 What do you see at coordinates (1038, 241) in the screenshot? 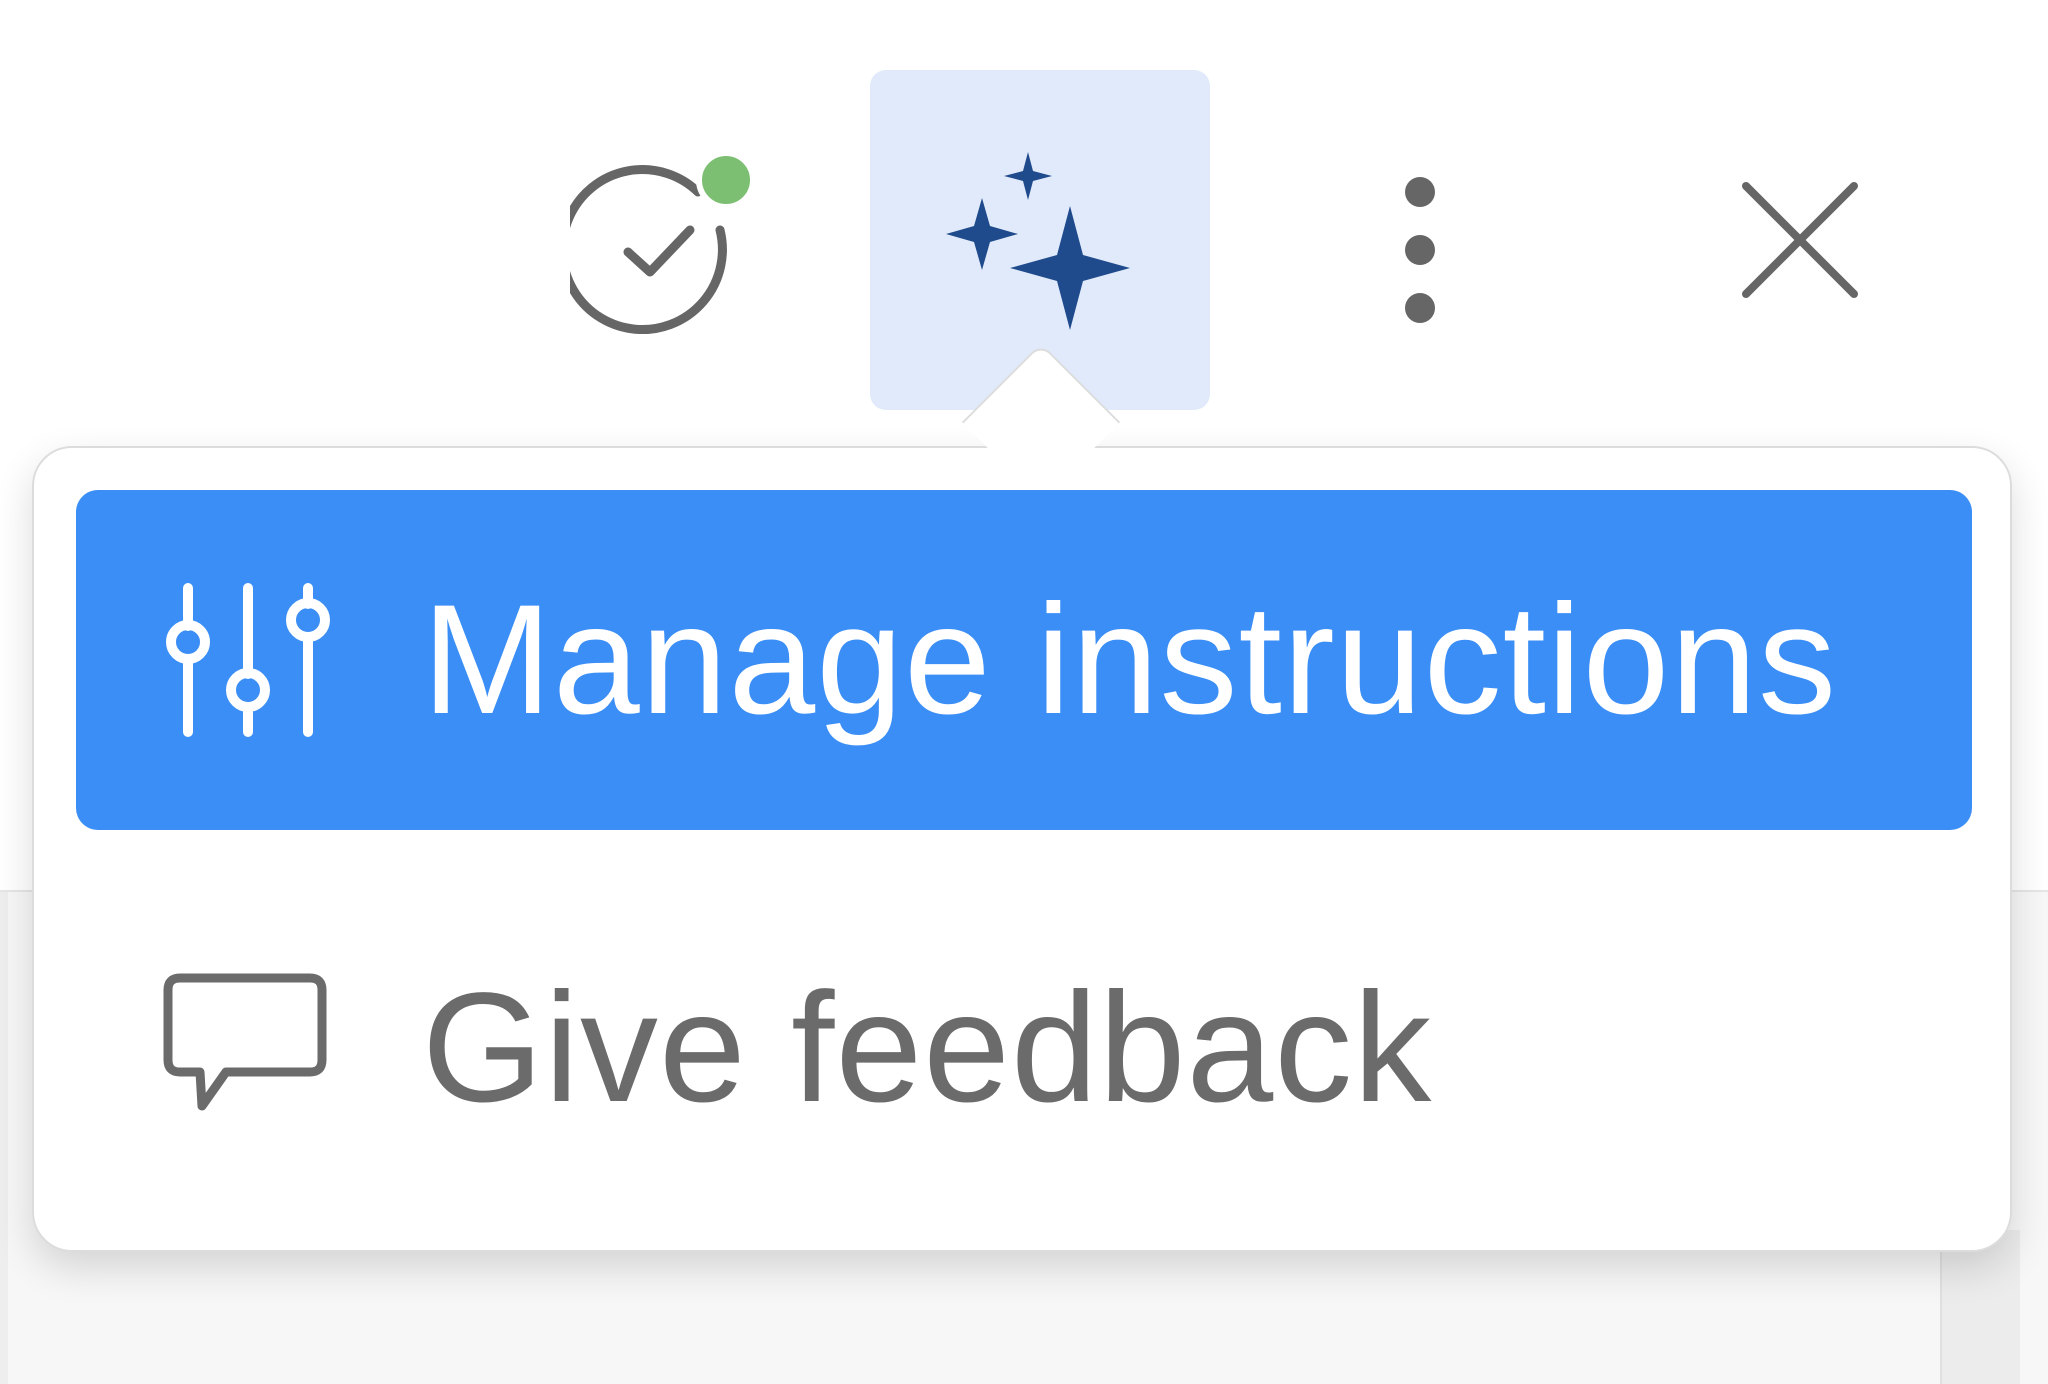
I see `sparkles-icon` at bounding box center [1038, 241].